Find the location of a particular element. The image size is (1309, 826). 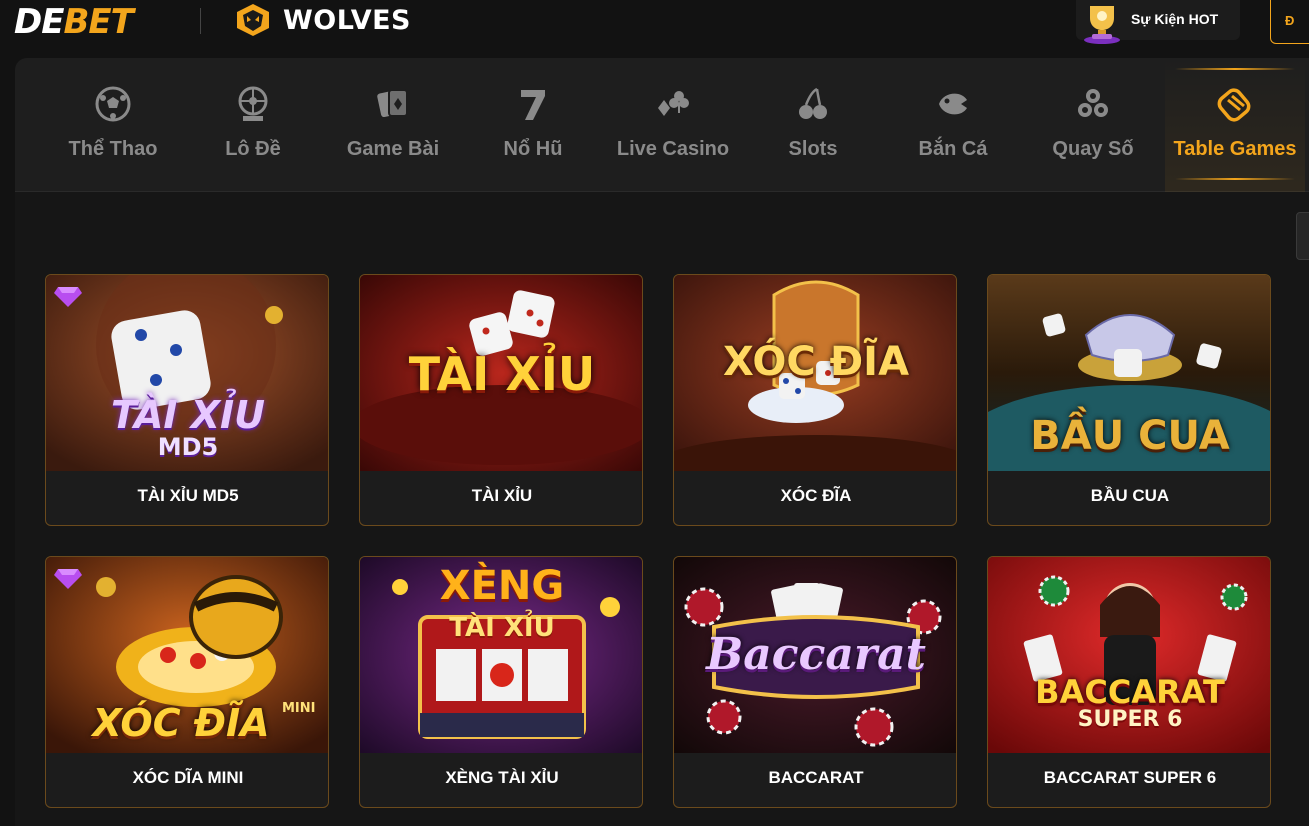

seven-icon is located at coordinates (533, 105).